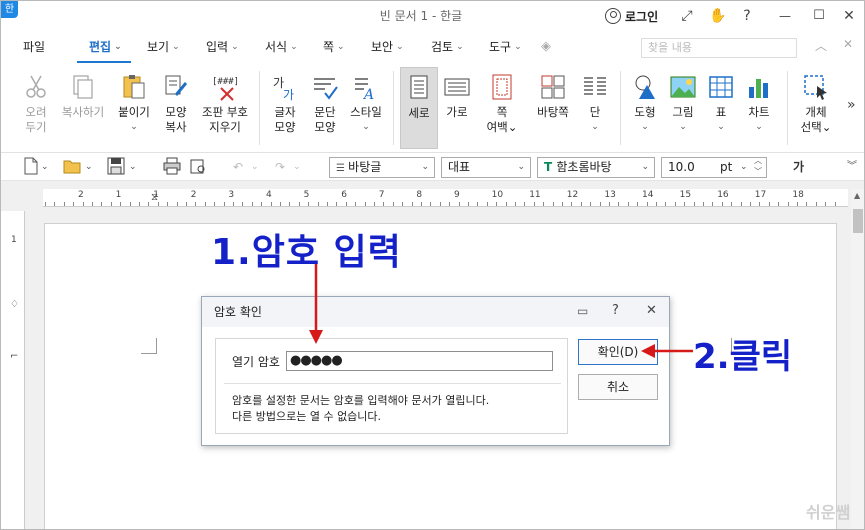  Describe the element at coordinates (280, 167) in the screenshot. I see `redo-icon: ↷` at that location.